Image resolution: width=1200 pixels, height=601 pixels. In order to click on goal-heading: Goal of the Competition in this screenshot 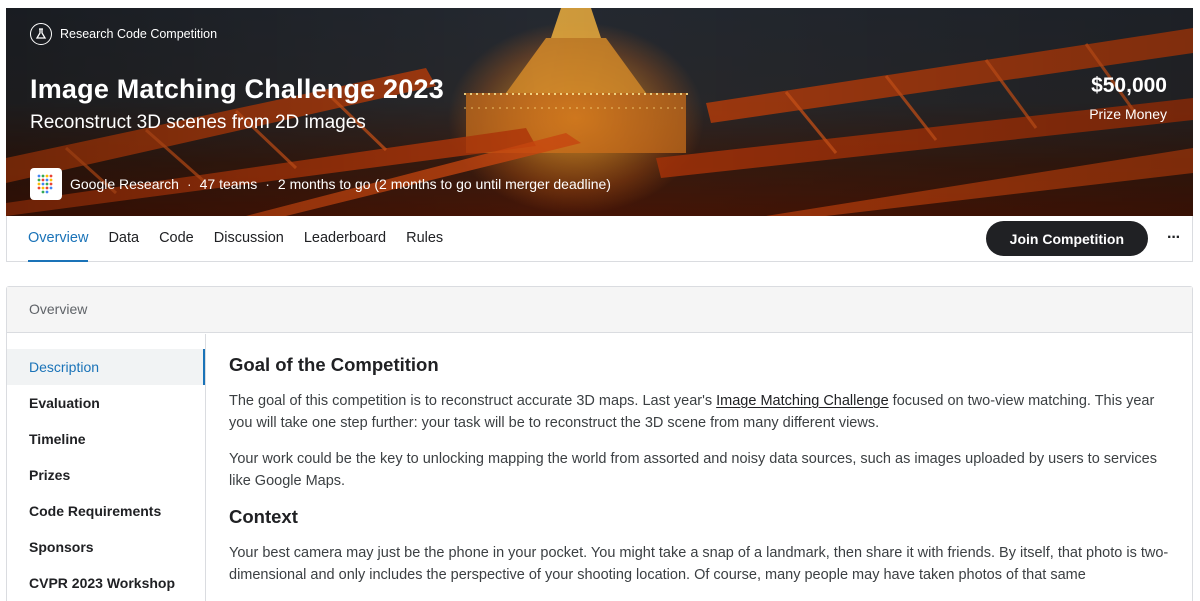, I will do `click(334, 364)`.